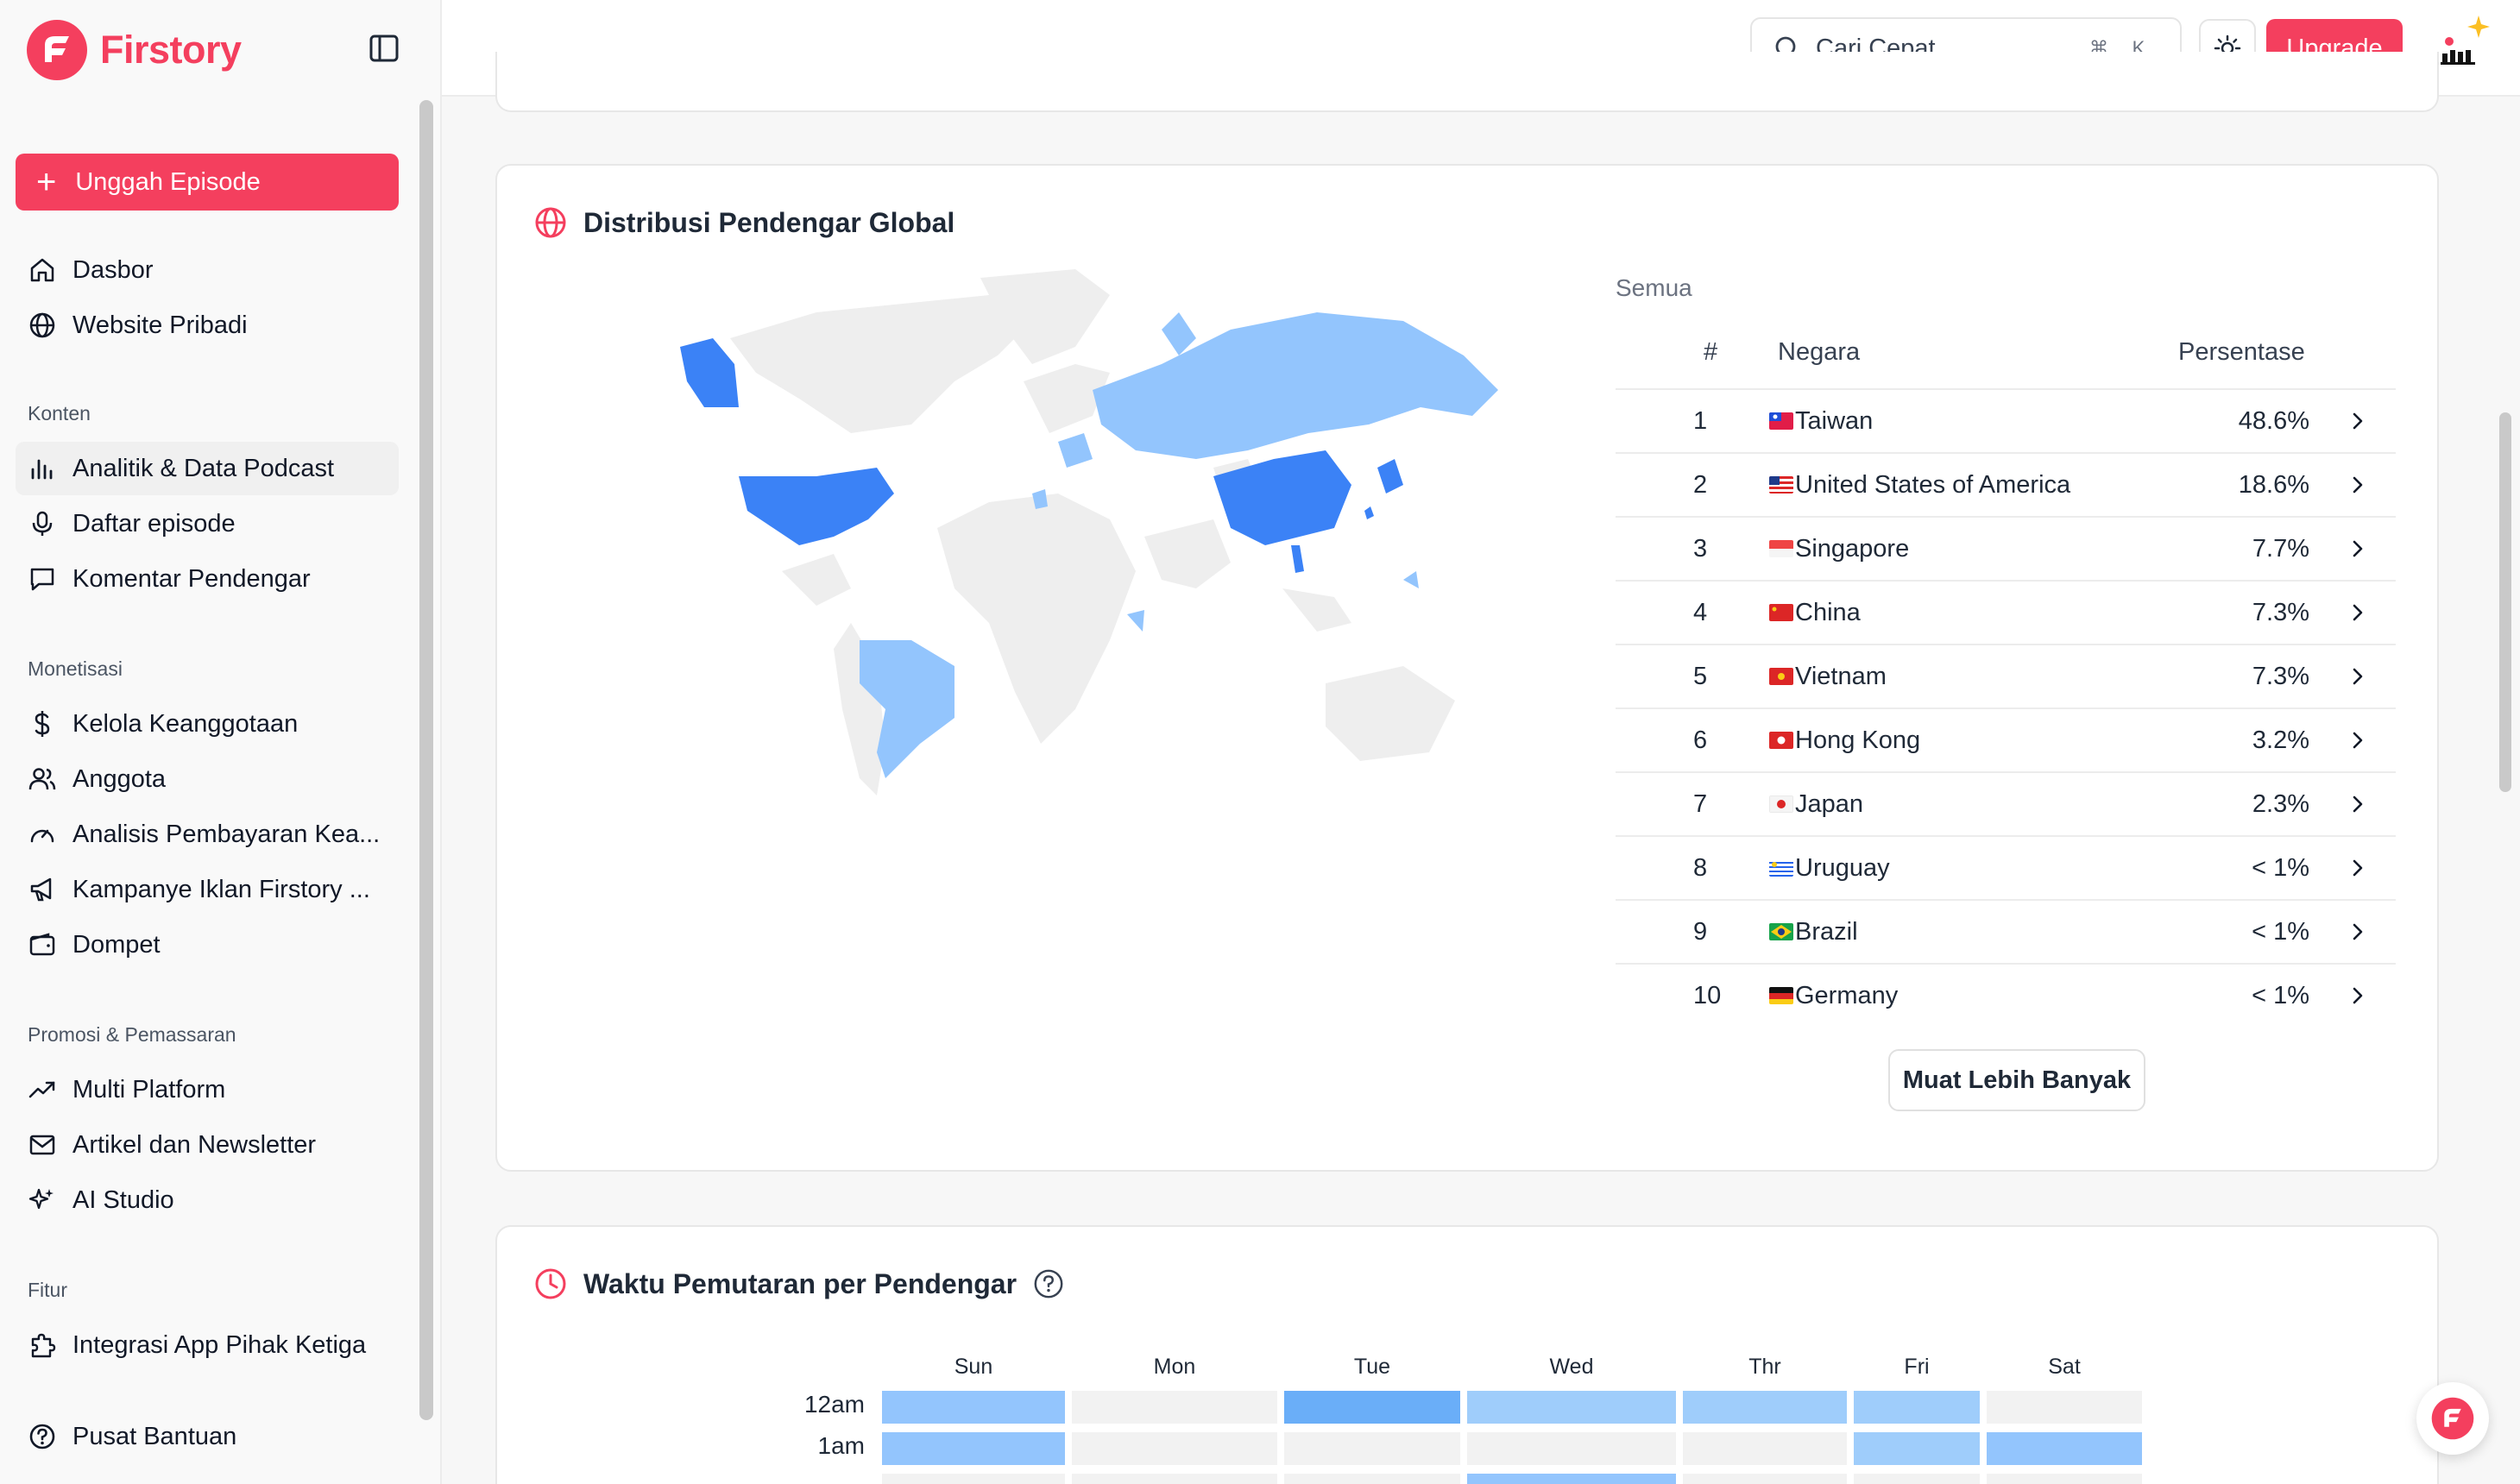 This screenshot has height=1484, width=2520. Describe the element at coordinates (2006, 739) in the screenshot. I see `country-row: 6 Hong Kong 3.2%` at that location.